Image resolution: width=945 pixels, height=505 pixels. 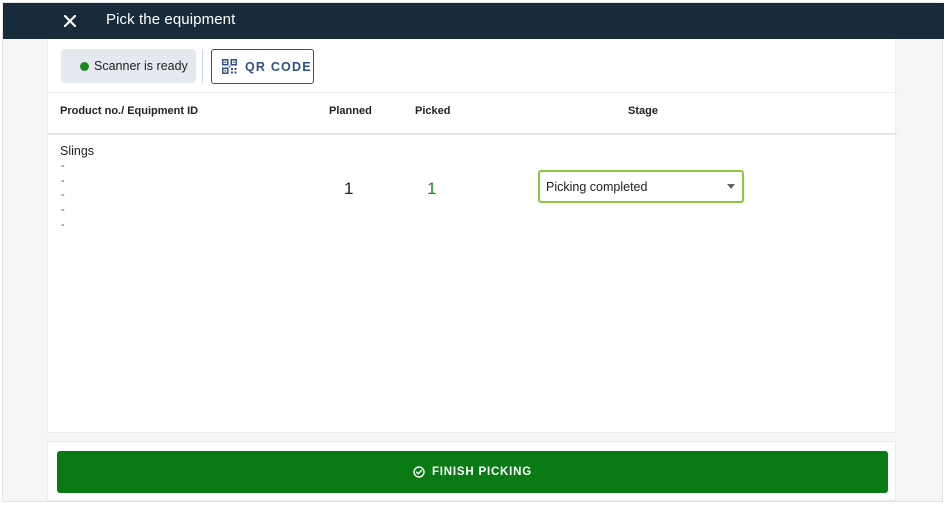 What do you see at coordinates (77, 151) in the screenshot?
I see `product-name: Slings` at bounding box center [77, 151].